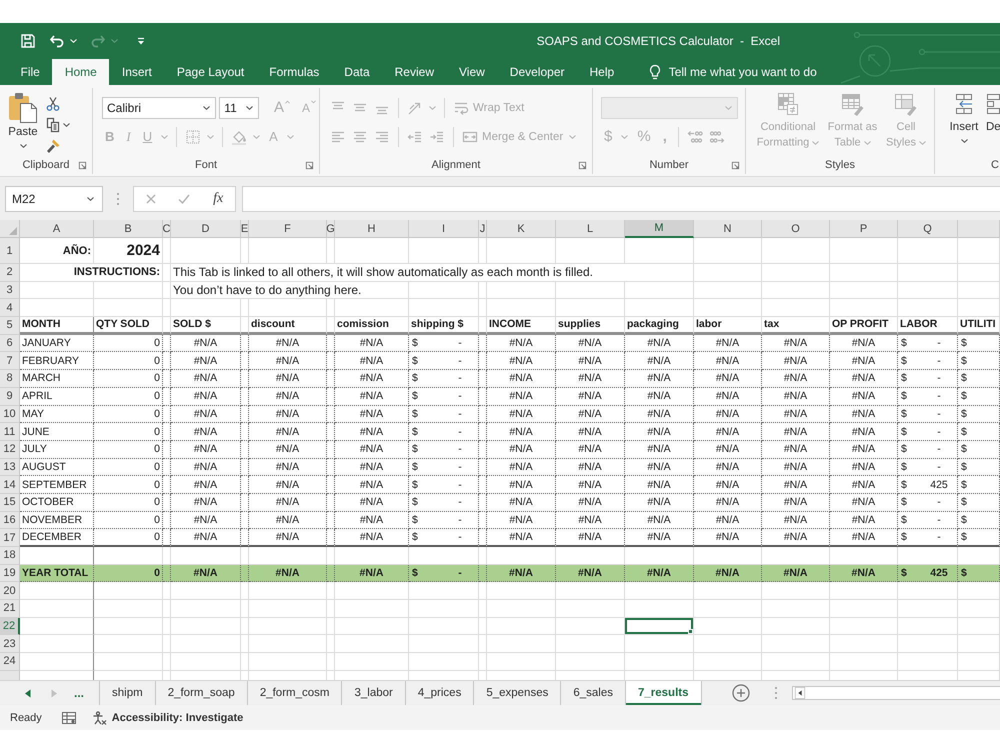 The width and height of the screenshot is (1000, 751). I want to click on copy-icon, so click(53, 125).